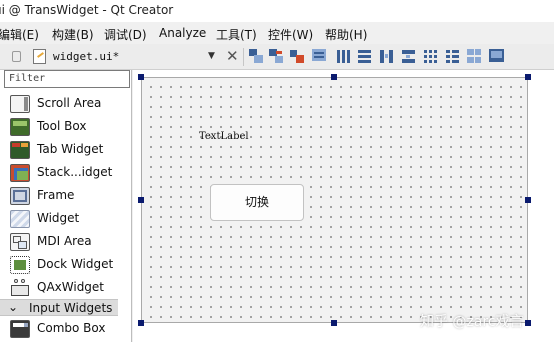 This screenshot has height=342, width=554. I want to click on category-input-widgets: ⌄ Input Widgets, so click(59, 307).